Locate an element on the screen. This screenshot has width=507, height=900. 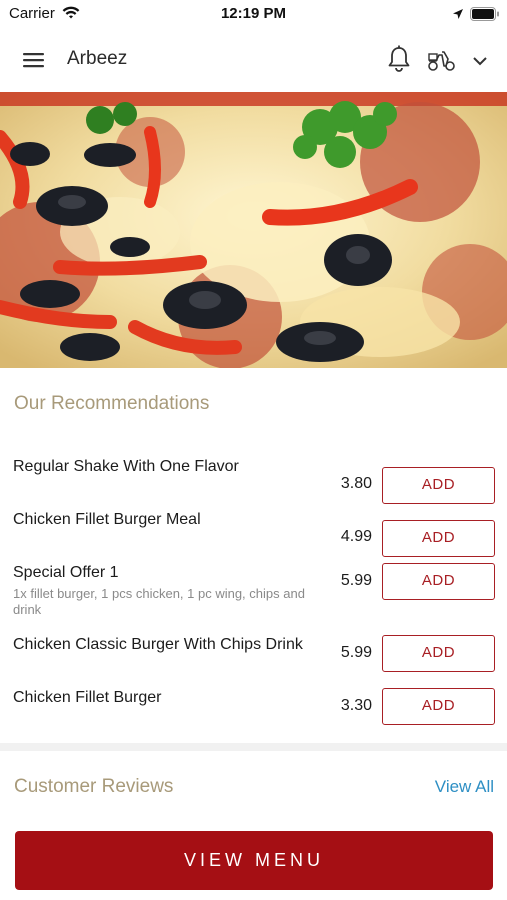
scooter-icon is located at coordinates (442, 62).